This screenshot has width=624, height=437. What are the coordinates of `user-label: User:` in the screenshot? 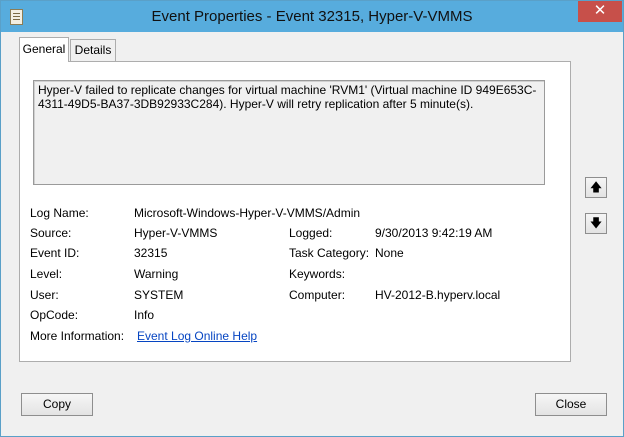 It's located at (44, 295).